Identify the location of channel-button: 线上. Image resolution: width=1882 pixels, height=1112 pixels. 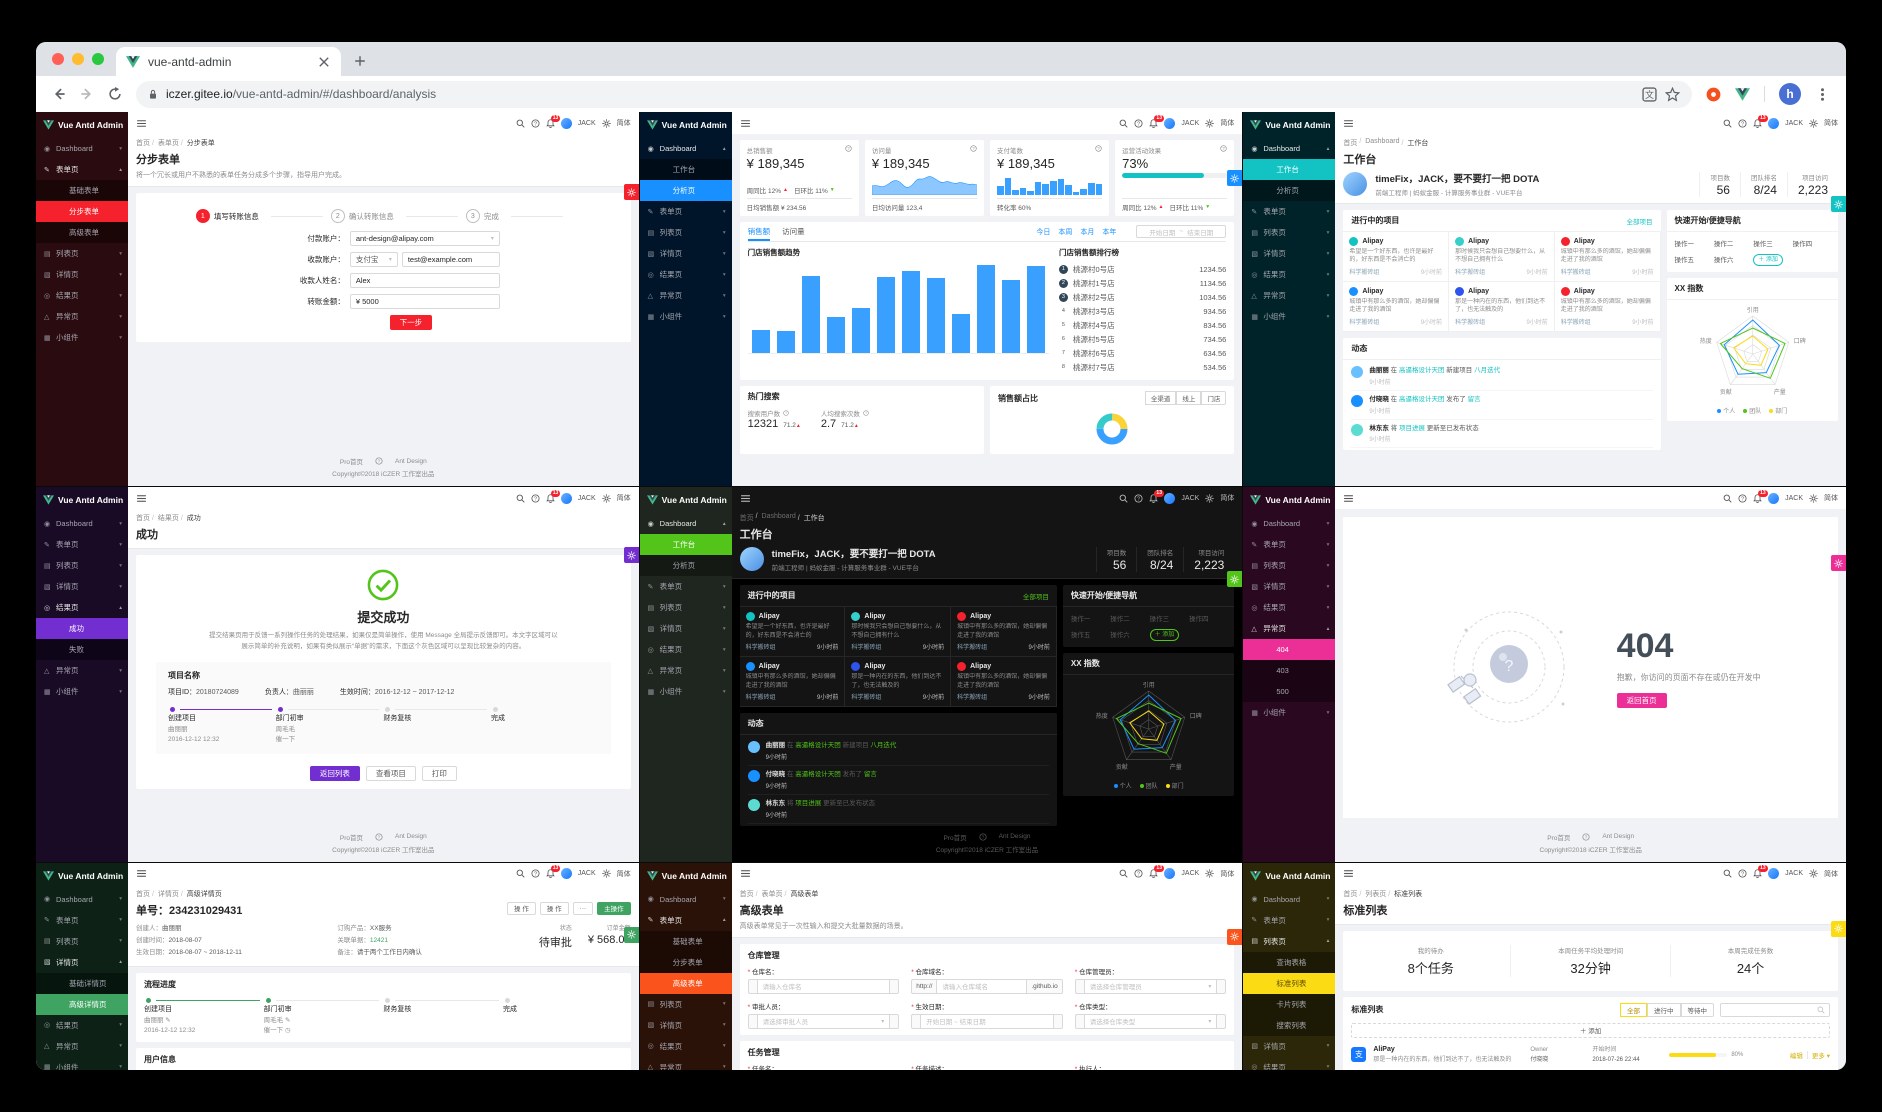
(1189, 398).